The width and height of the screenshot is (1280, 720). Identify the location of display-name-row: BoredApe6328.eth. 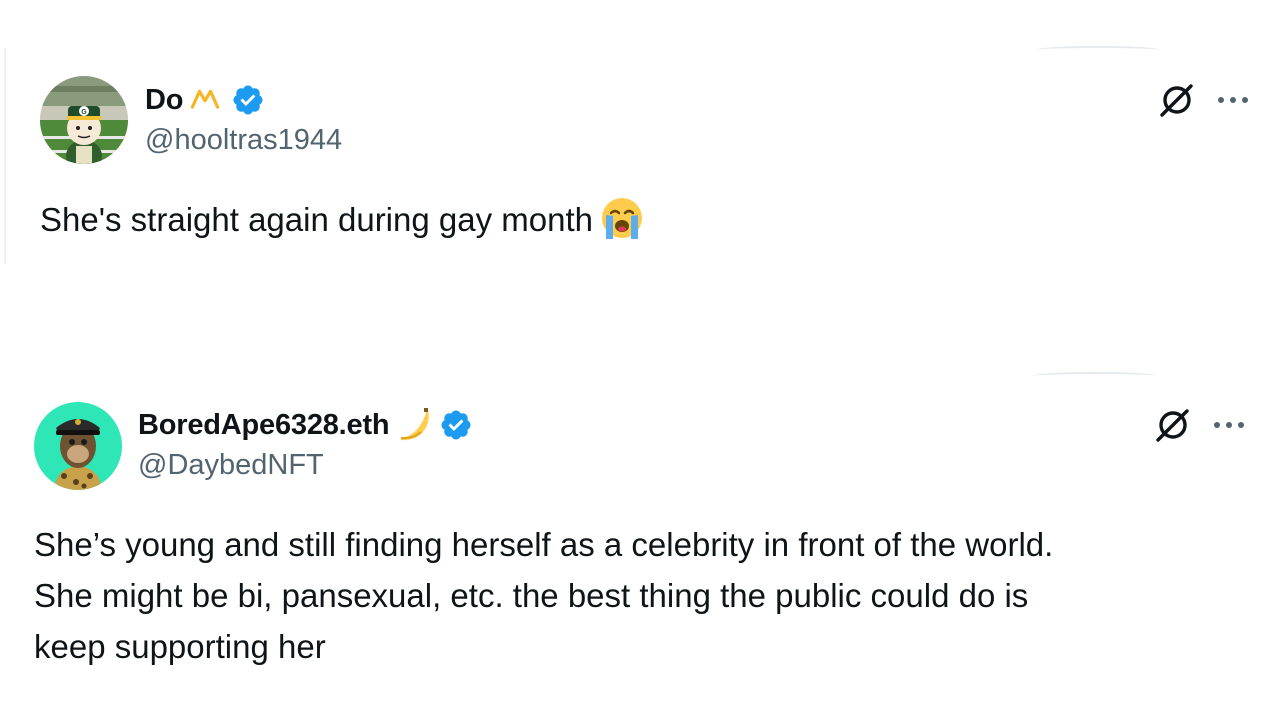
(305, 425).